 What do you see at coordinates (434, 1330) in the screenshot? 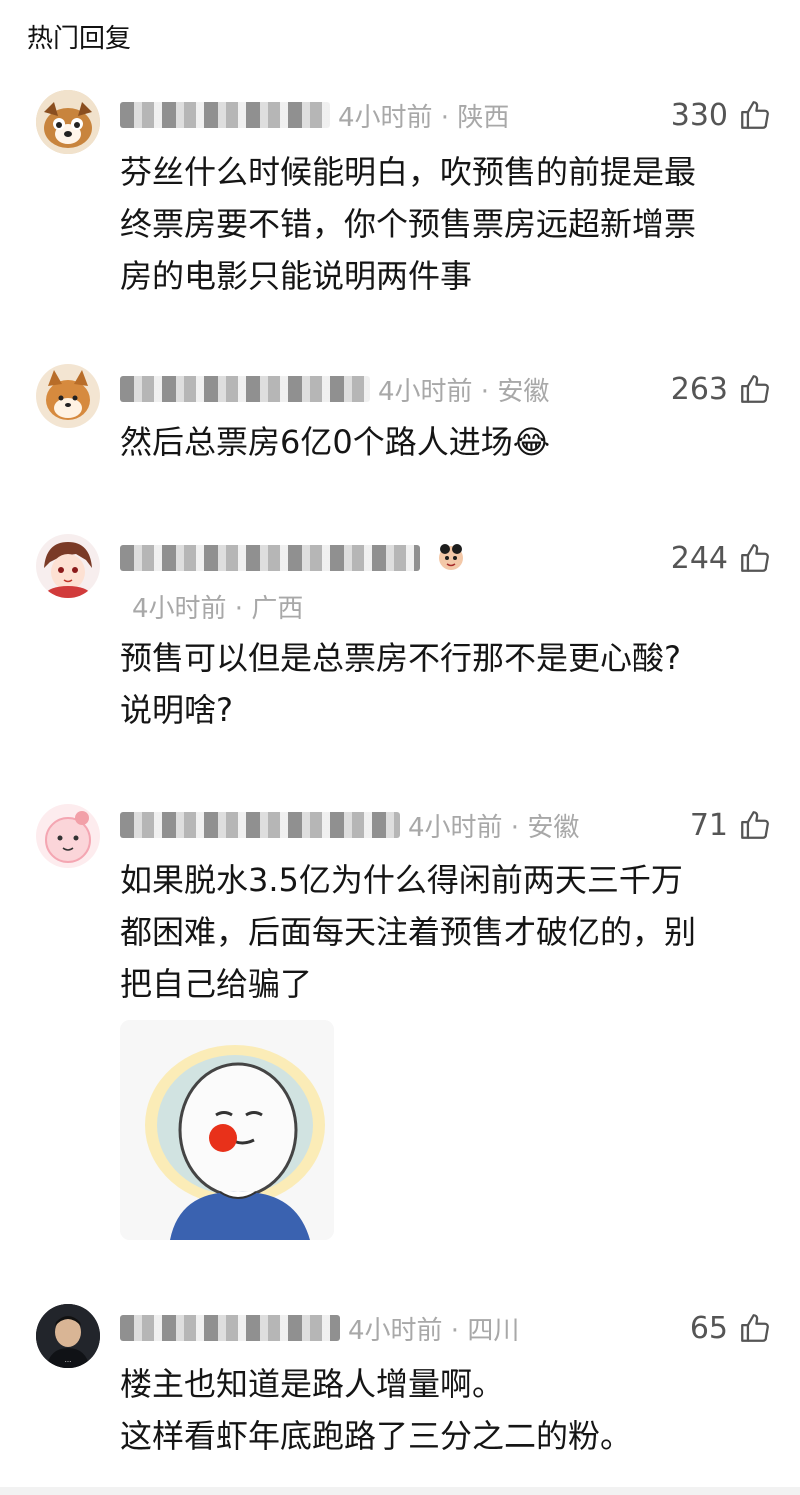
I see `comment-meta: 4小时前 · 四川` at bounding box center [434, 1330].